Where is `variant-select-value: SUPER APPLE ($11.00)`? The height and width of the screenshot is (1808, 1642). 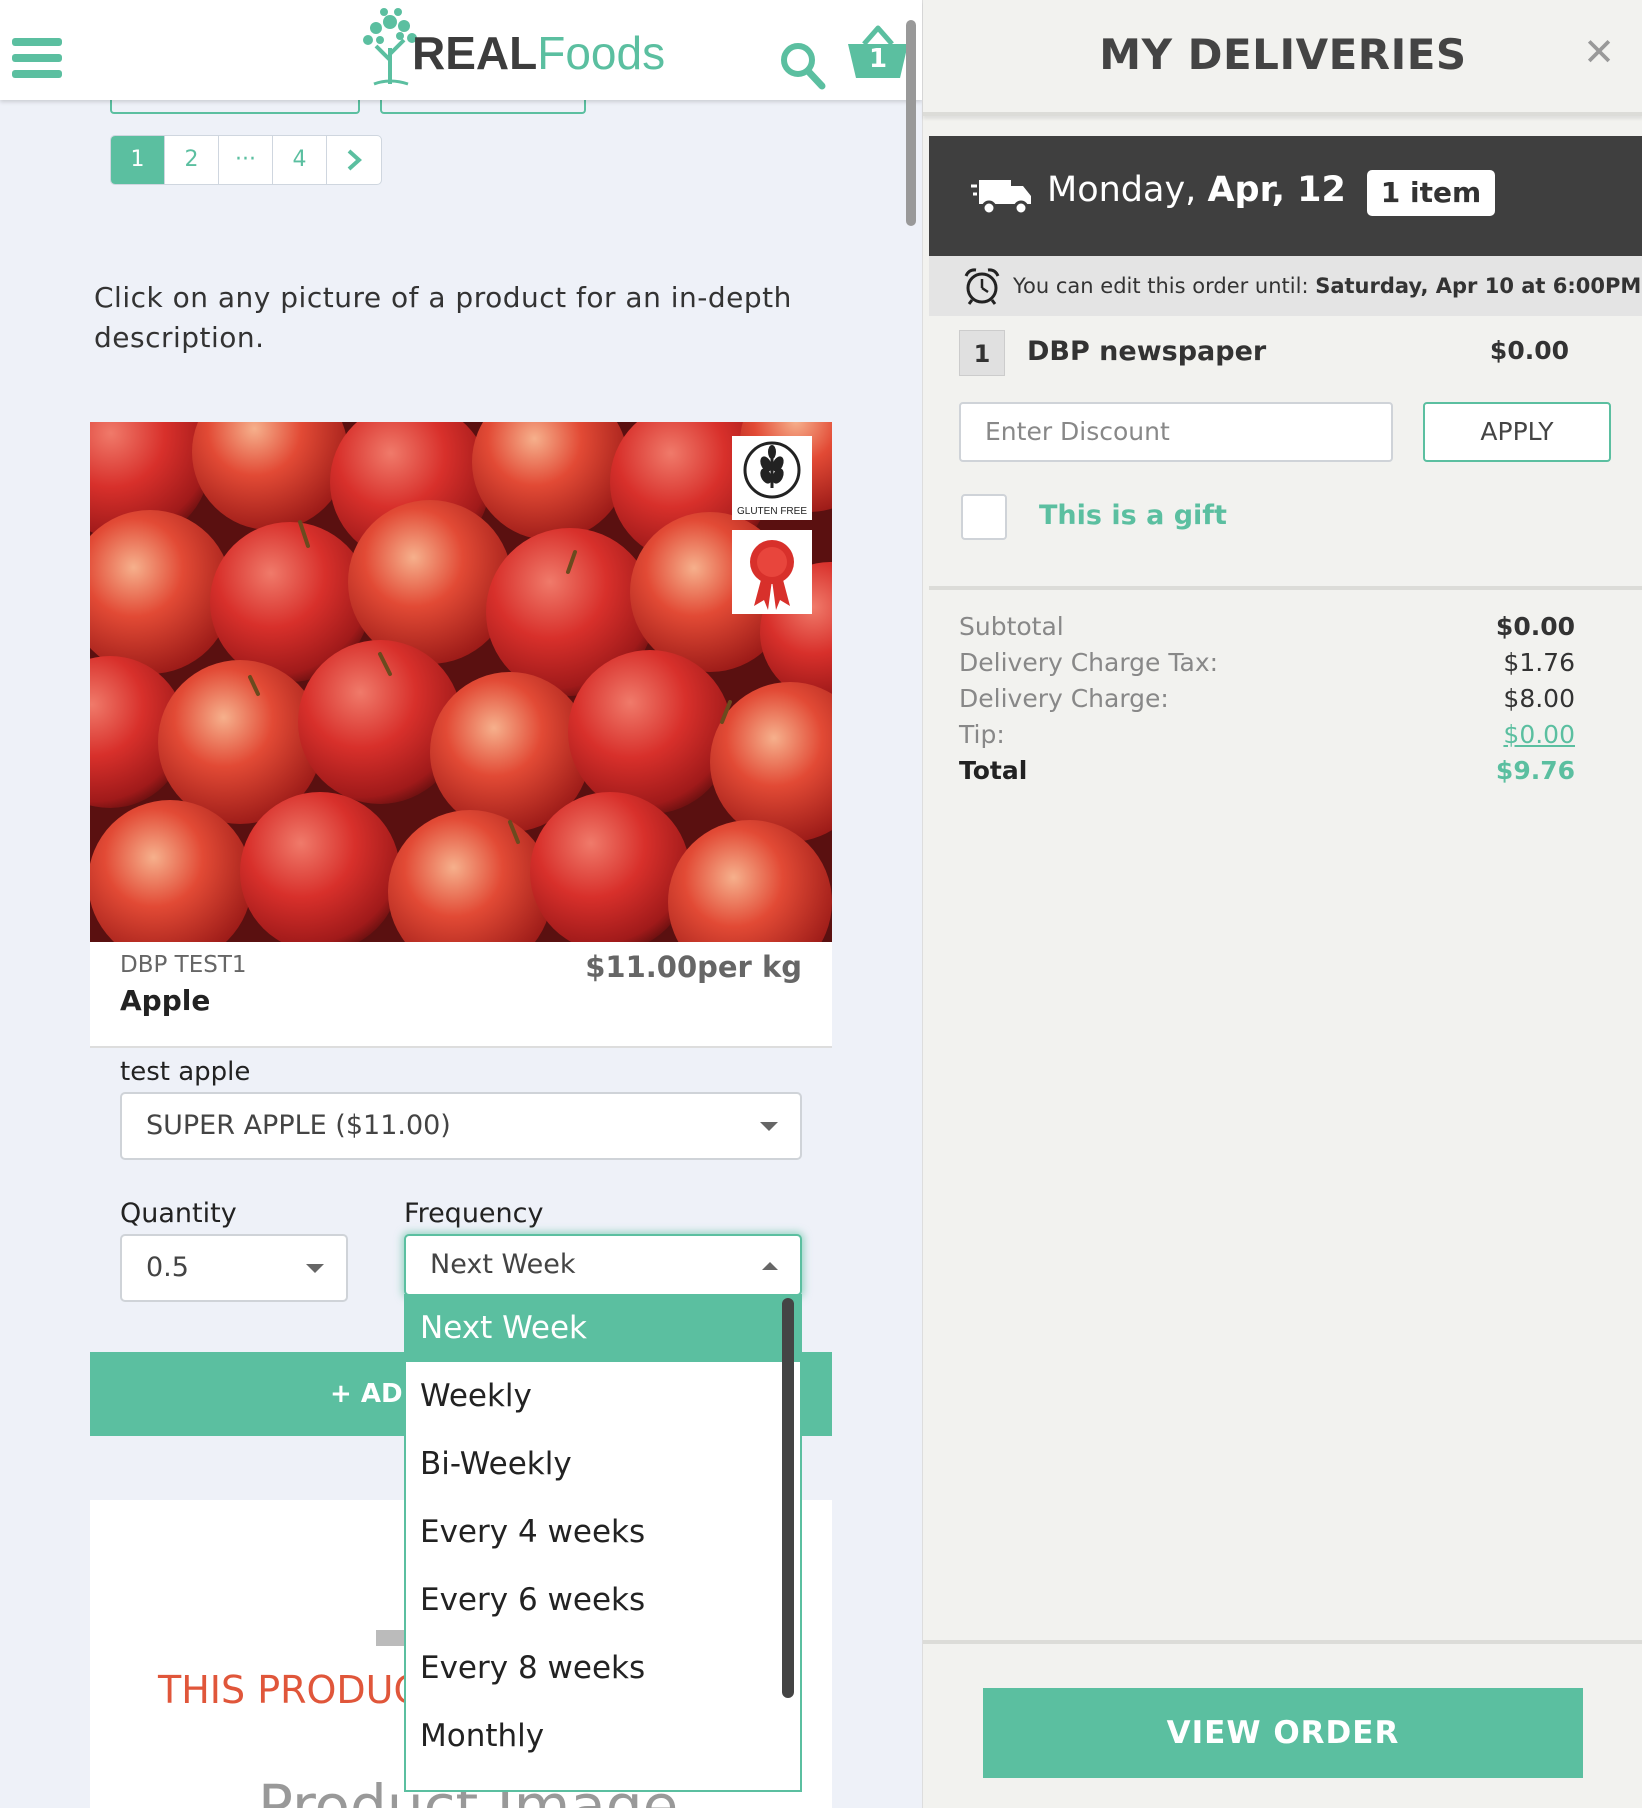
variant-select-value: SUPER APPLE ($11.00) is located at coordinates (298, 1125).